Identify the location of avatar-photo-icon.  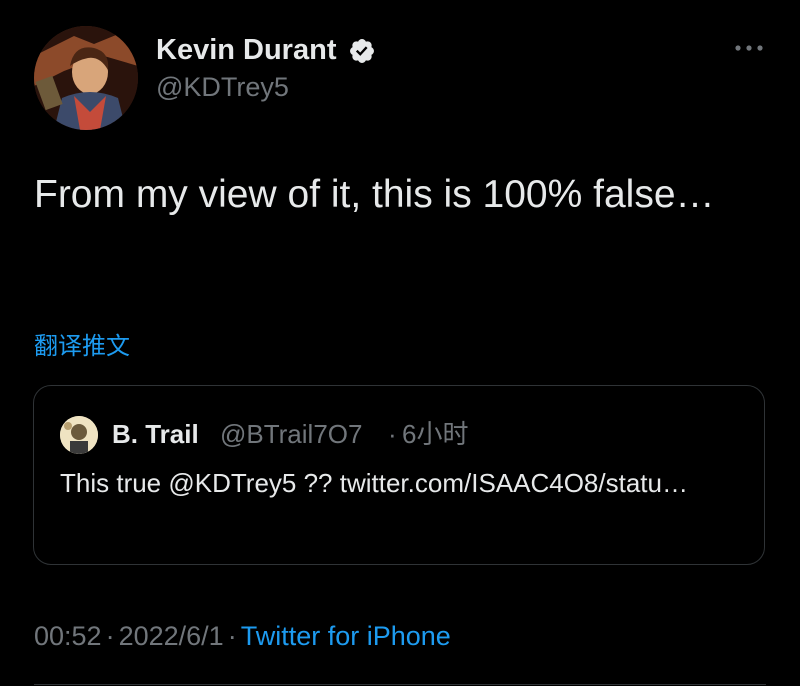
(86, 78).